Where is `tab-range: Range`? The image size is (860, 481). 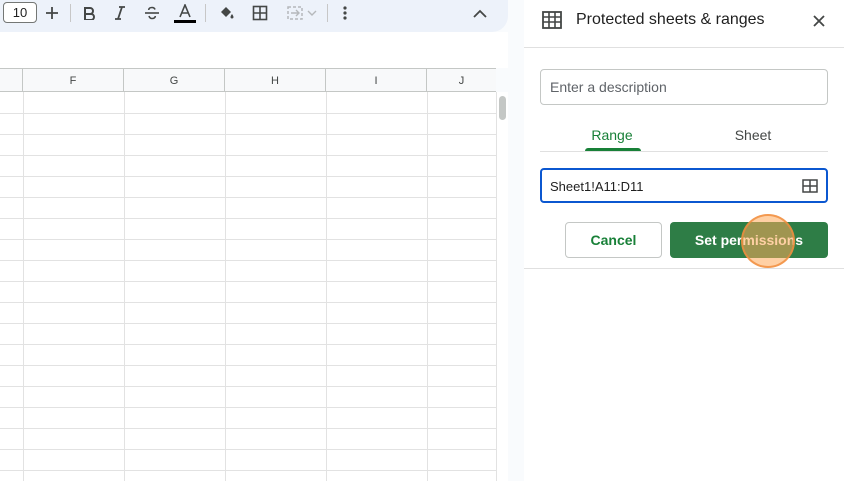 tab-range: Range is located at coordinates (612, 134).